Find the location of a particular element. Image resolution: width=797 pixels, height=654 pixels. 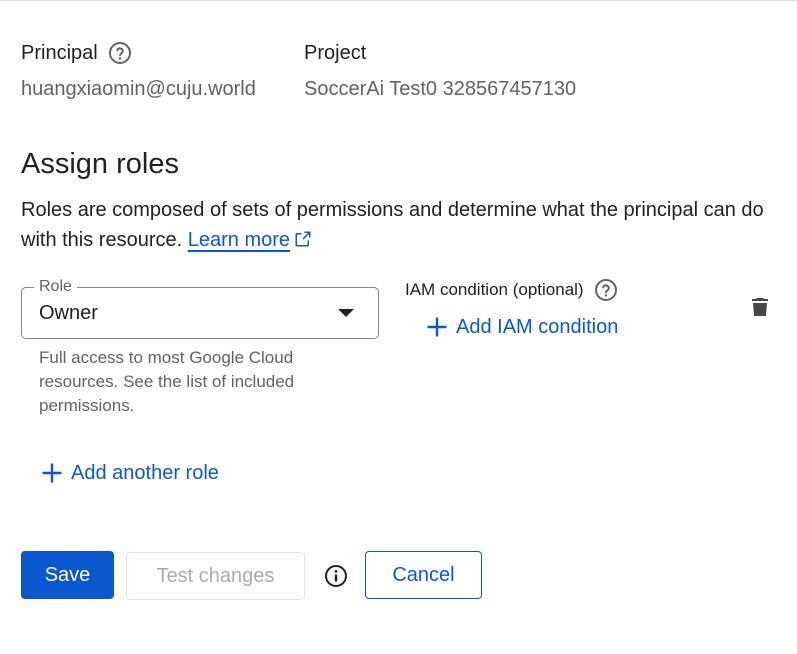

open-in-new-icon is located at coordinates (303, 239).